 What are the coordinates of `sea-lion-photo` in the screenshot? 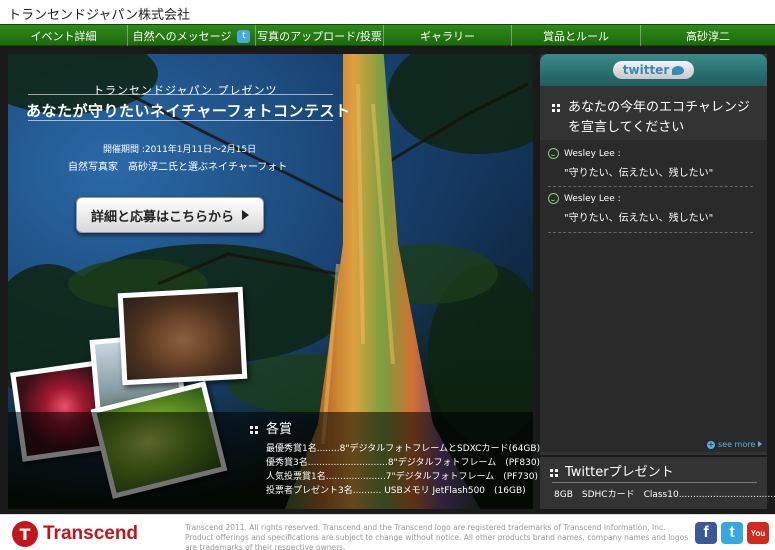 It's located at (182, 336).